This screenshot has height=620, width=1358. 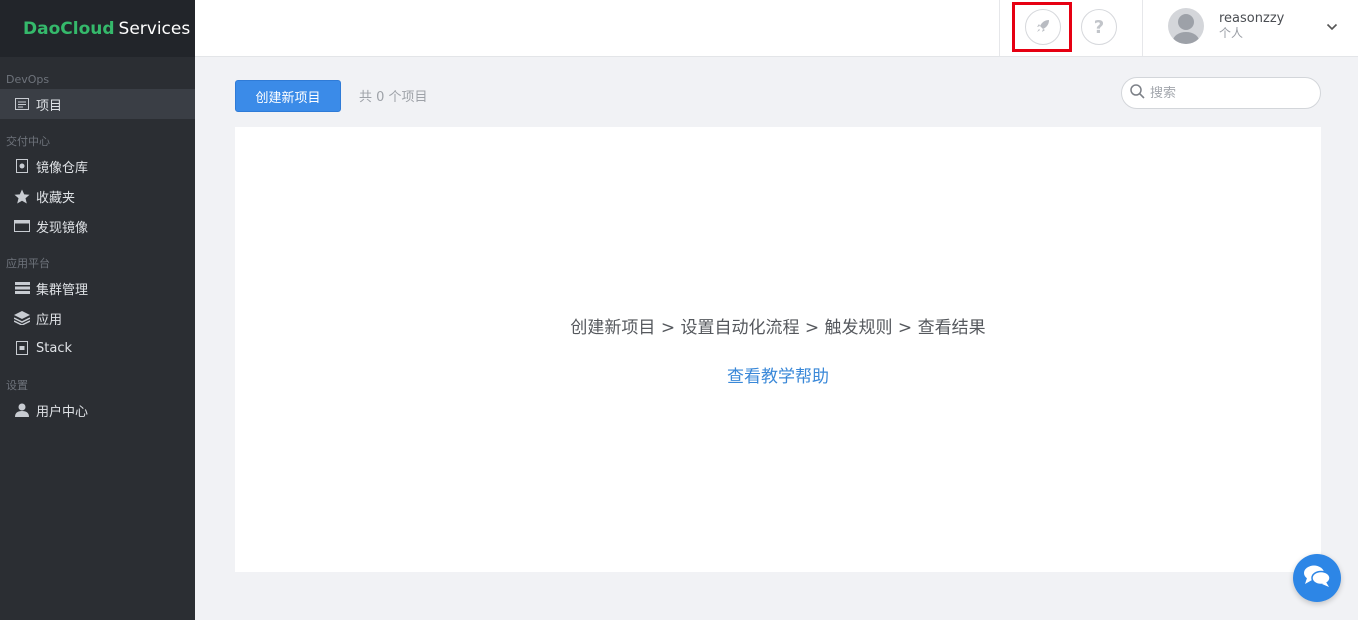 I want to click on nav-group-platform: 应用平台 集群管理 应用 Stack, so click(x=97, y=302).